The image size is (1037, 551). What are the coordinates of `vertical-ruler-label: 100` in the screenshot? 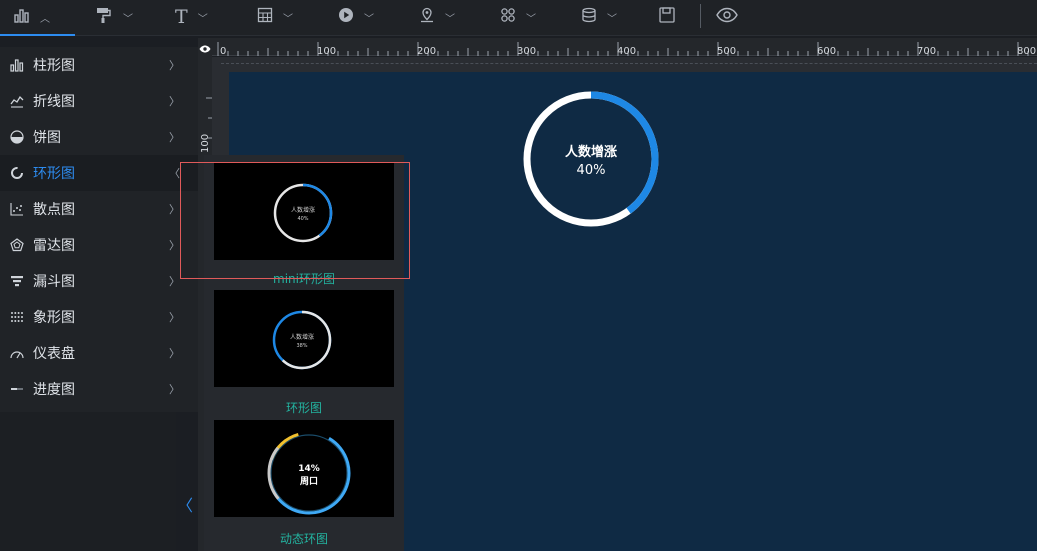 It's located at (205, 143).